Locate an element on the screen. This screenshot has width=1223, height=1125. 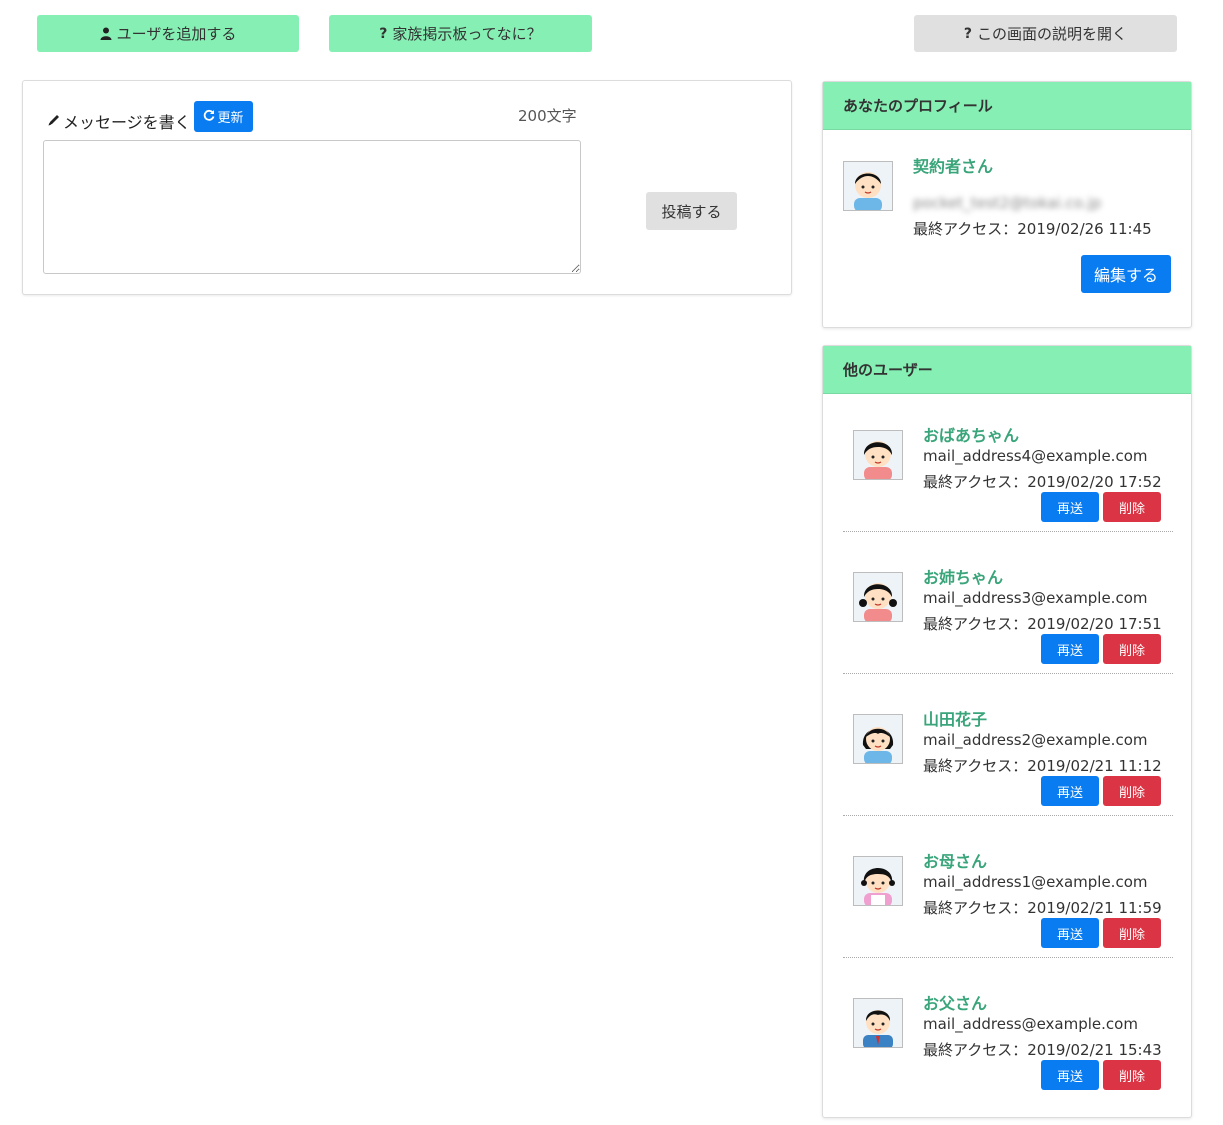
user-name: おばあちゃん is located at coordinates (971, 435).